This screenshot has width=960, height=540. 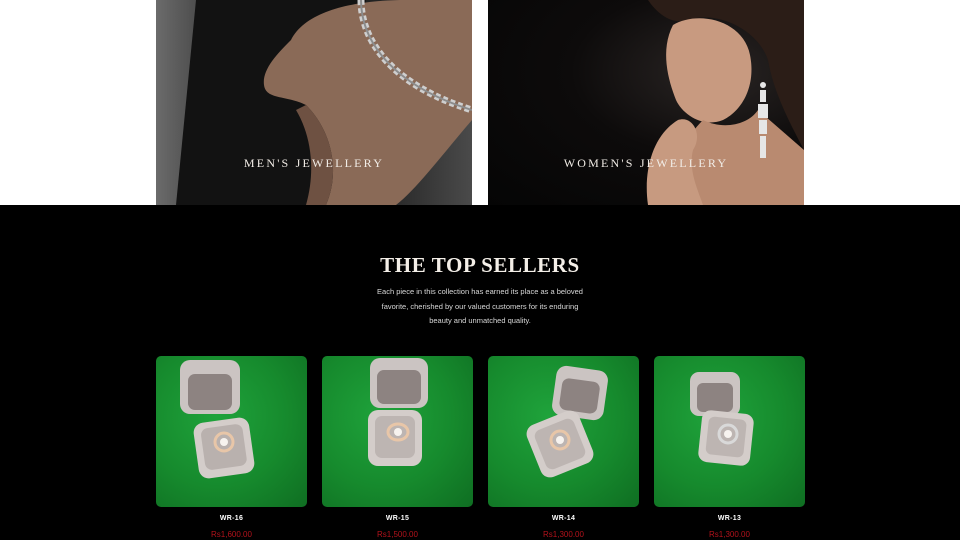 What do you see at coordinates (725, 102) in the screenshot?
I see `womens-jewellery-image` at bounding box center [725, 102].